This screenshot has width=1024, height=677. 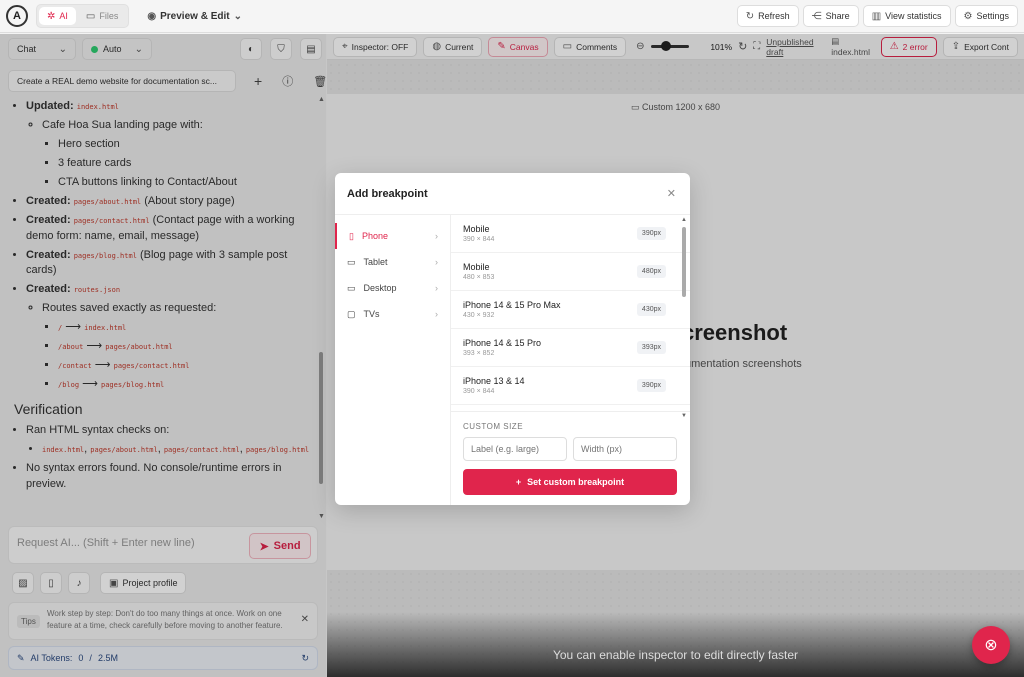 I want to click on settings-label: Settings, so click(x=992, y=16).